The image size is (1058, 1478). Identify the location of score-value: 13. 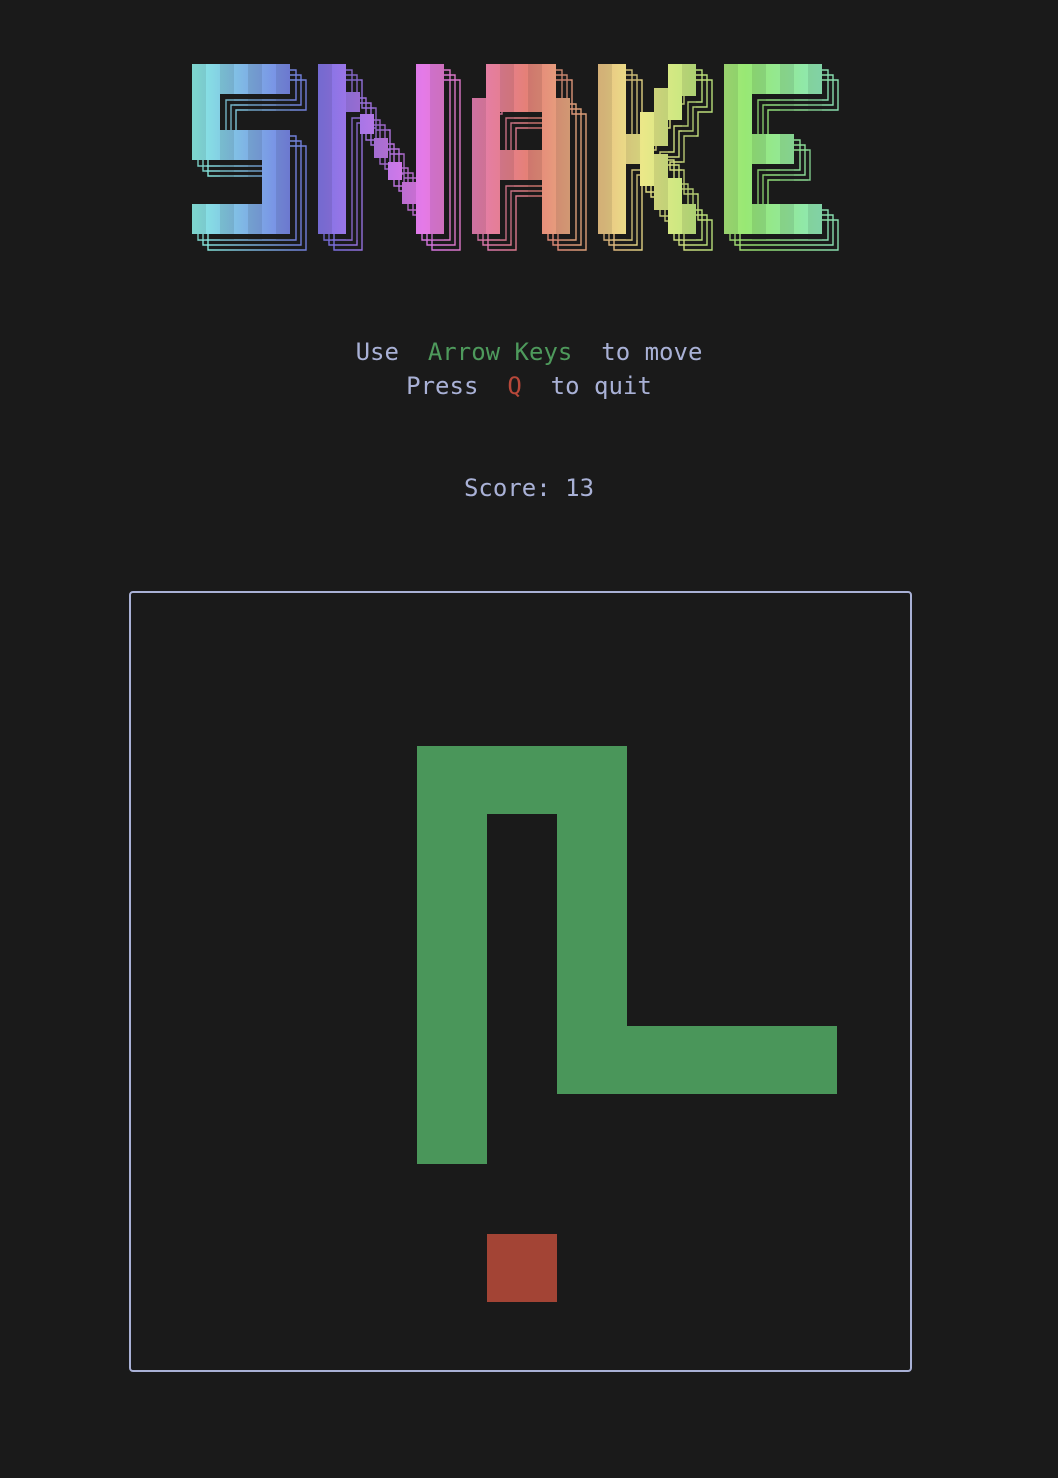
(580, 488).